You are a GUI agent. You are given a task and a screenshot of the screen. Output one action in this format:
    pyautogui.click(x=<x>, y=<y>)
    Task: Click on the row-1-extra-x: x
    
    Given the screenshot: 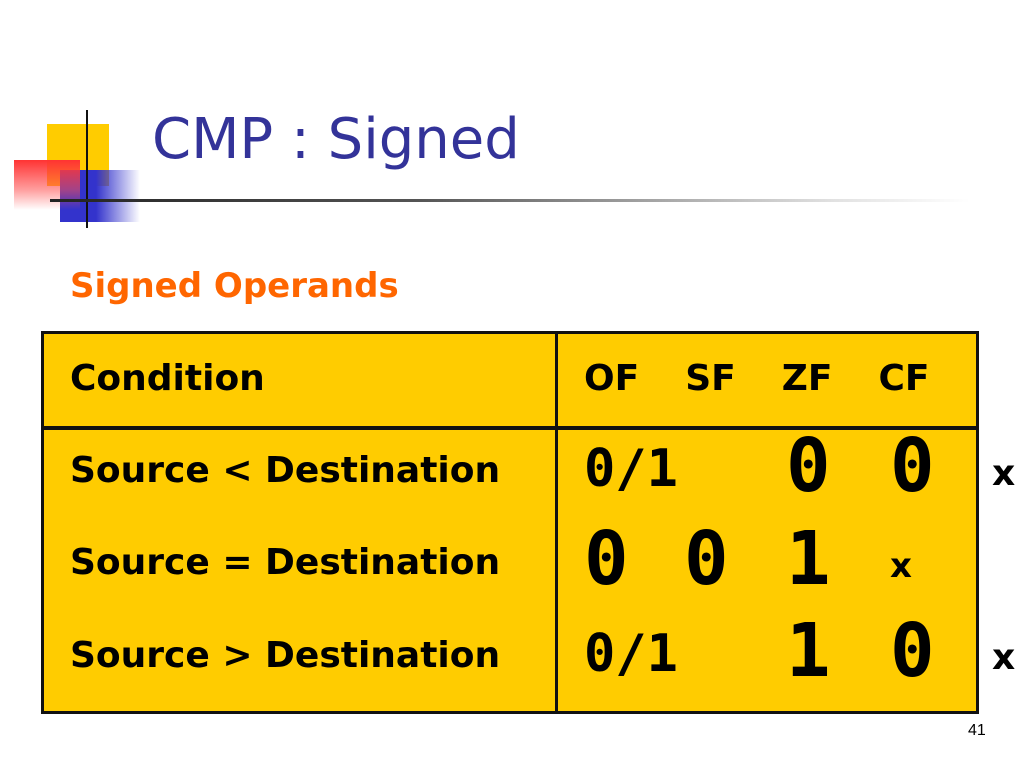 What is the action you would take?
    pyautogui.click(x=1004, y=473)
    